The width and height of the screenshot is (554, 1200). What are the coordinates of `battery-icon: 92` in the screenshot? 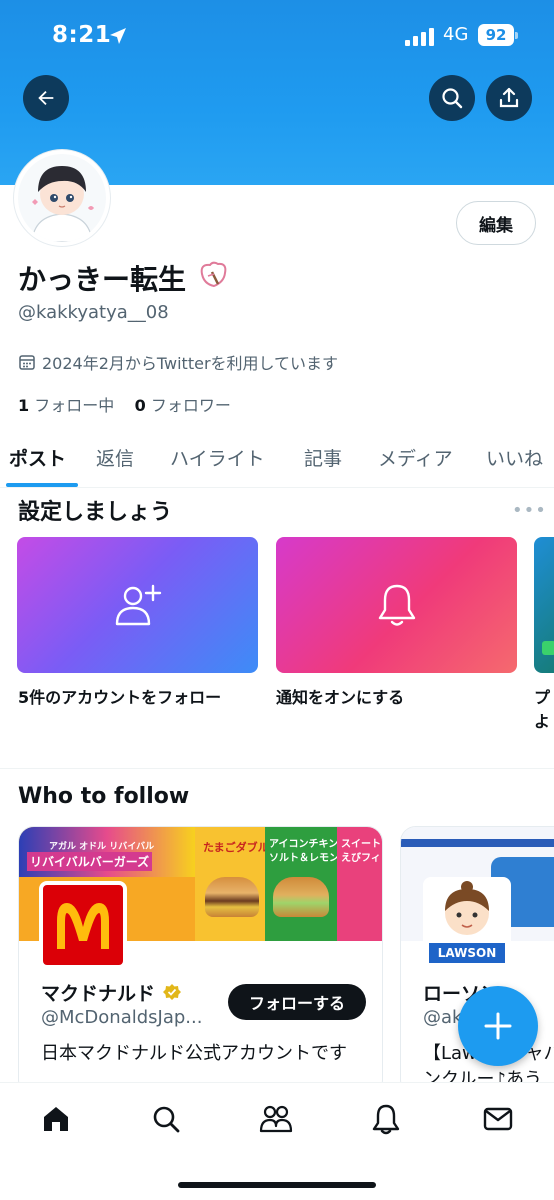 It's located at (496, 35).